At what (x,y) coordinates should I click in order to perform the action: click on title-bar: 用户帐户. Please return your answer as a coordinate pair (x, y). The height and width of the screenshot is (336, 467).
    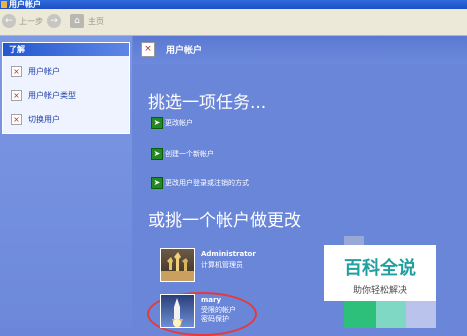
    Looking at the image, I should click on (233, 4).